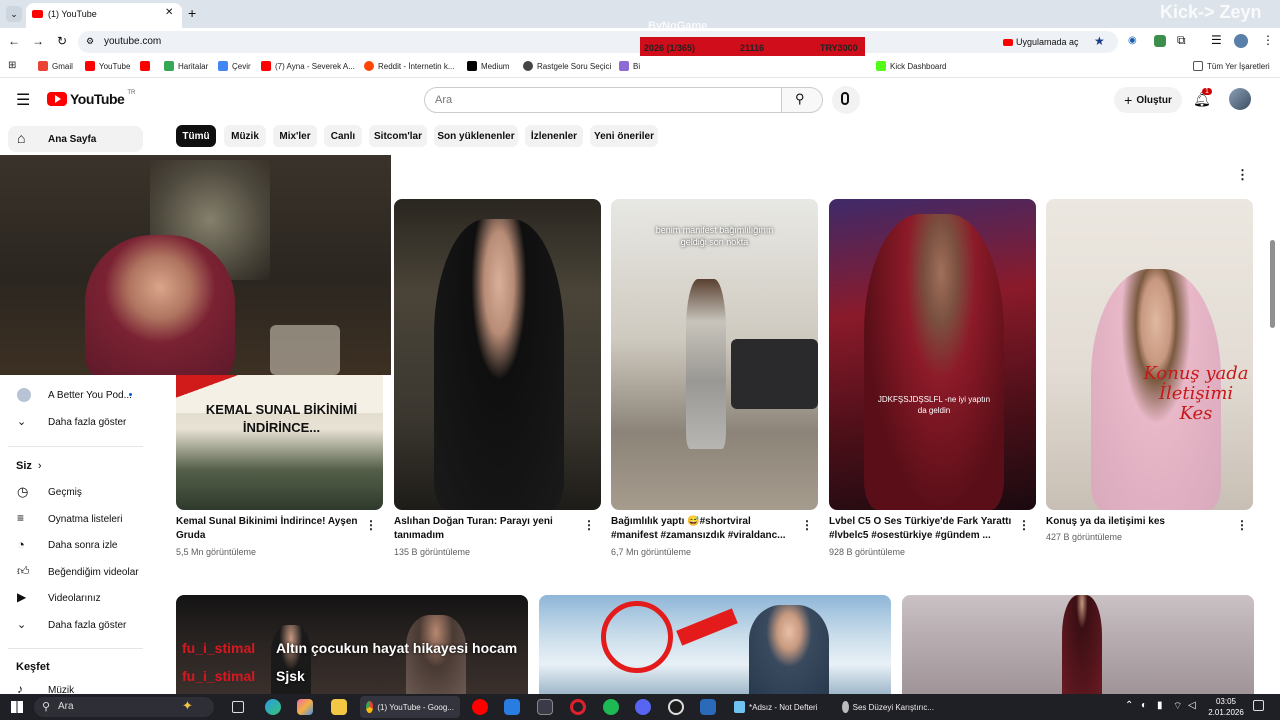 The height and width of the screenshot is (720, 1280). I want to click on opera-icon, so click(578, 707).